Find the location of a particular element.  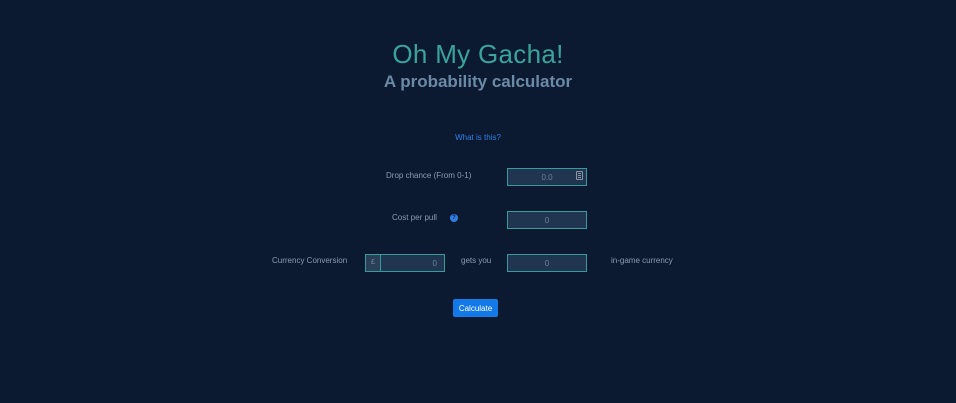

drop-chance-label: Drop chance (From 0-1) is located at coordinates (429, 175).